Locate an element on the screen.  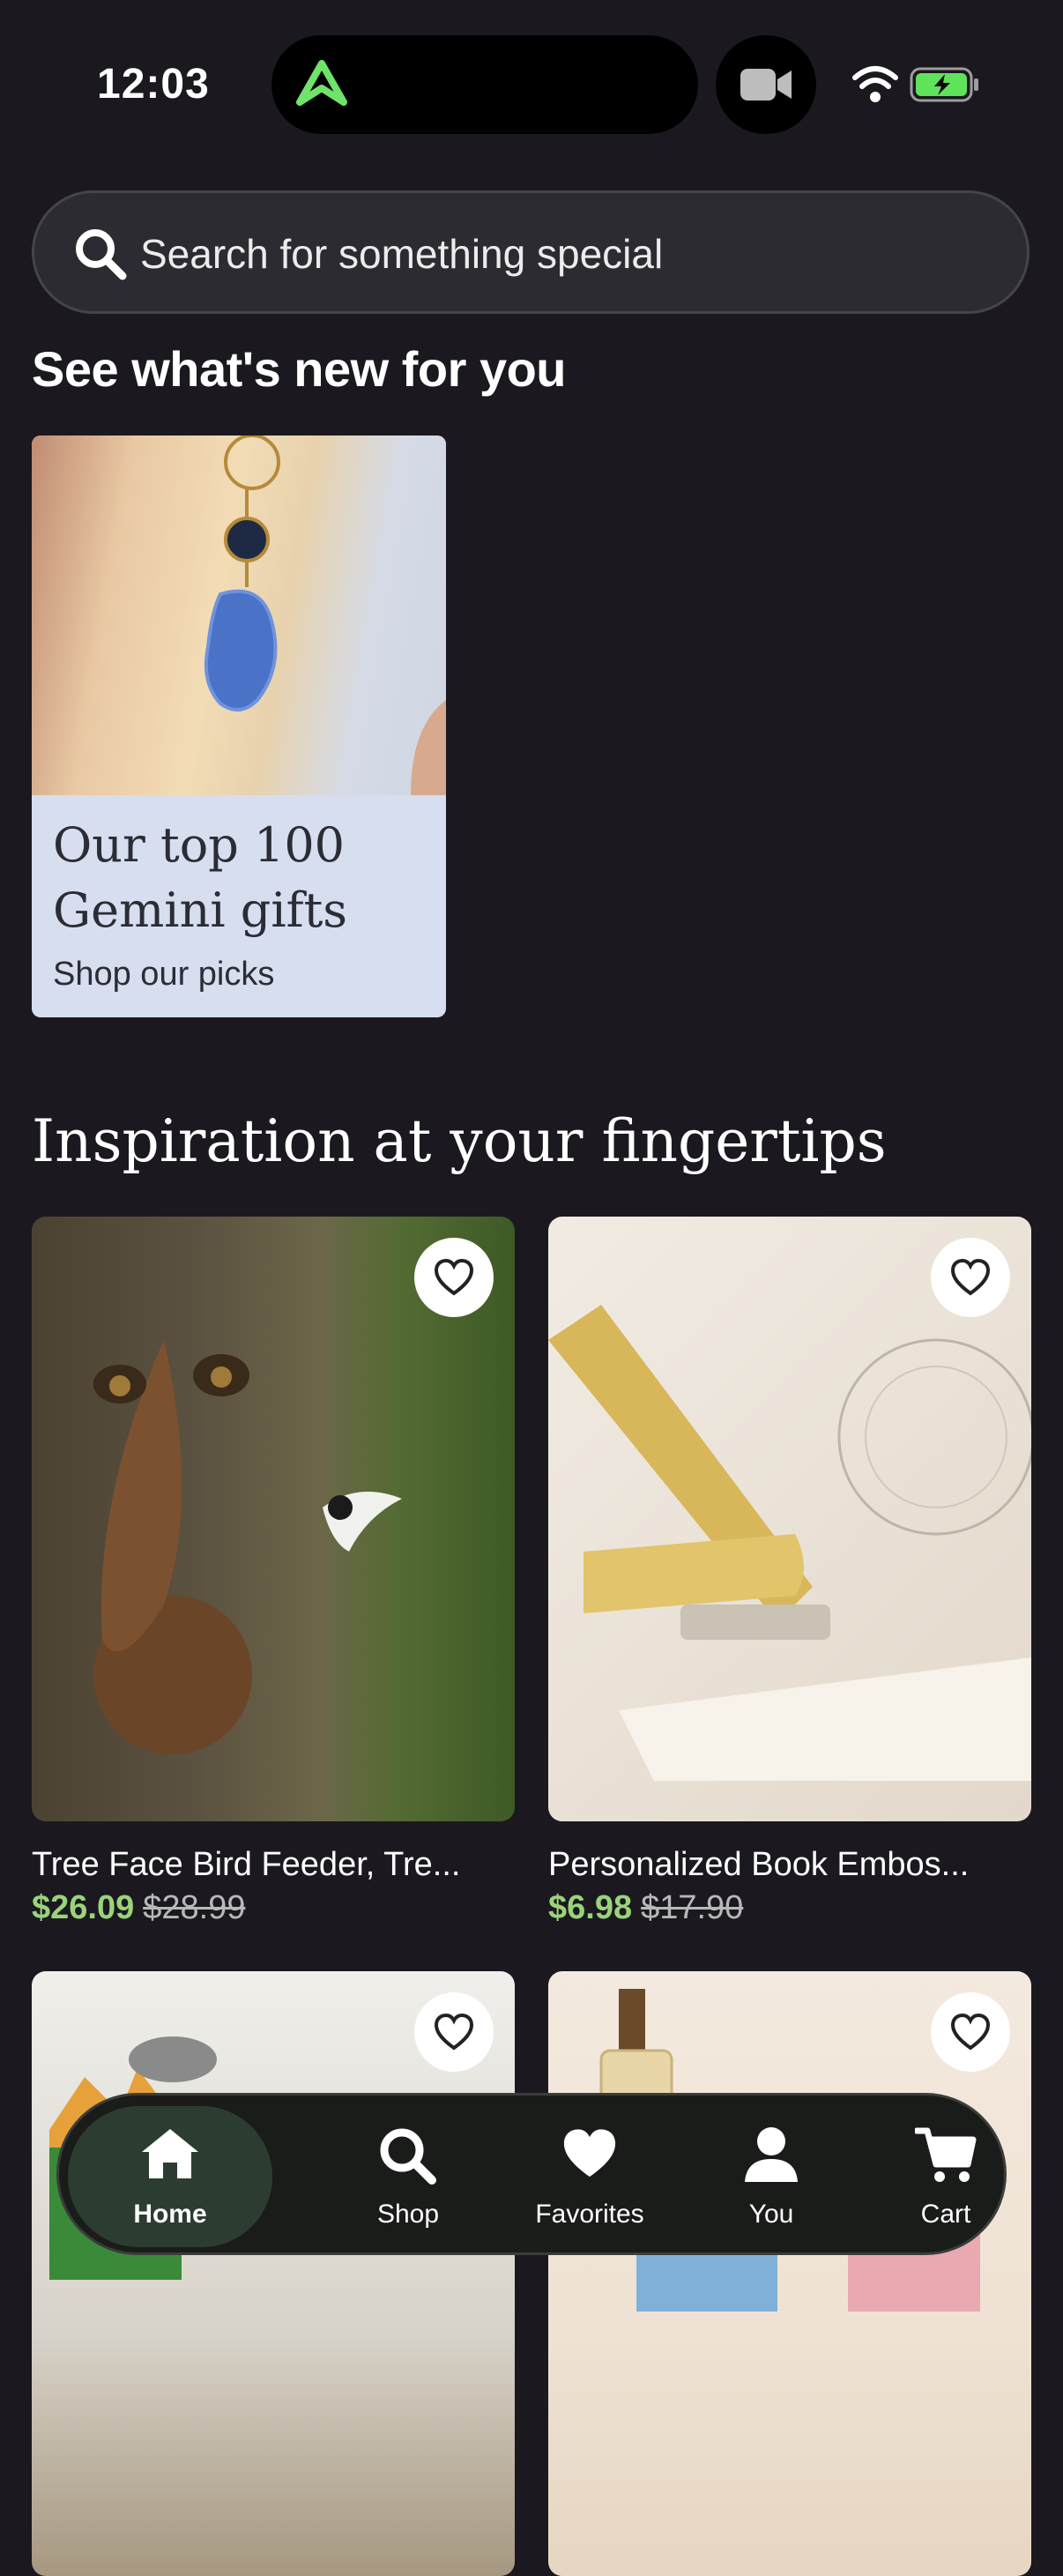
nav-favorites: Favorites is located at coordinates (590, 2177).